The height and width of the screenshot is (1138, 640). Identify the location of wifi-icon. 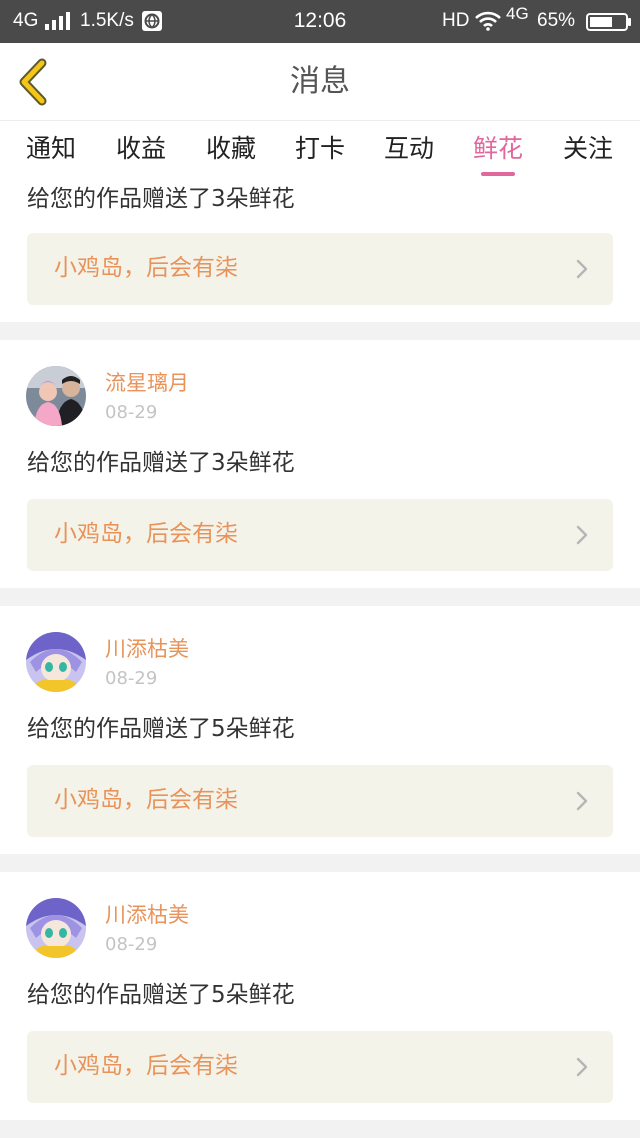
(488, 24).